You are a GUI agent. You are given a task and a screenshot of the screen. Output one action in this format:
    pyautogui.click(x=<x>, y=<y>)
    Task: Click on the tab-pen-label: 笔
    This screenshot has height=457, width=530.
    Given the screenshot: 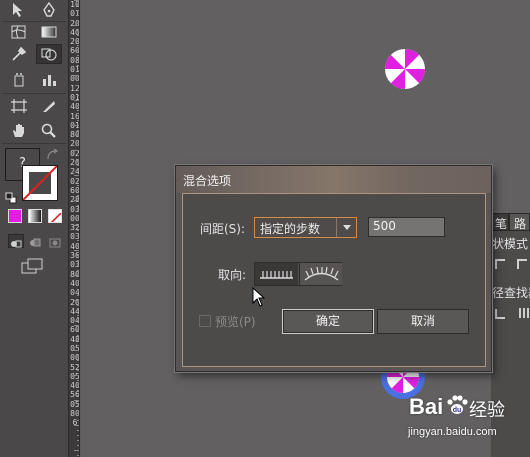 What is the action you would take?
    pyautogui.click(x=501, y=224)
    